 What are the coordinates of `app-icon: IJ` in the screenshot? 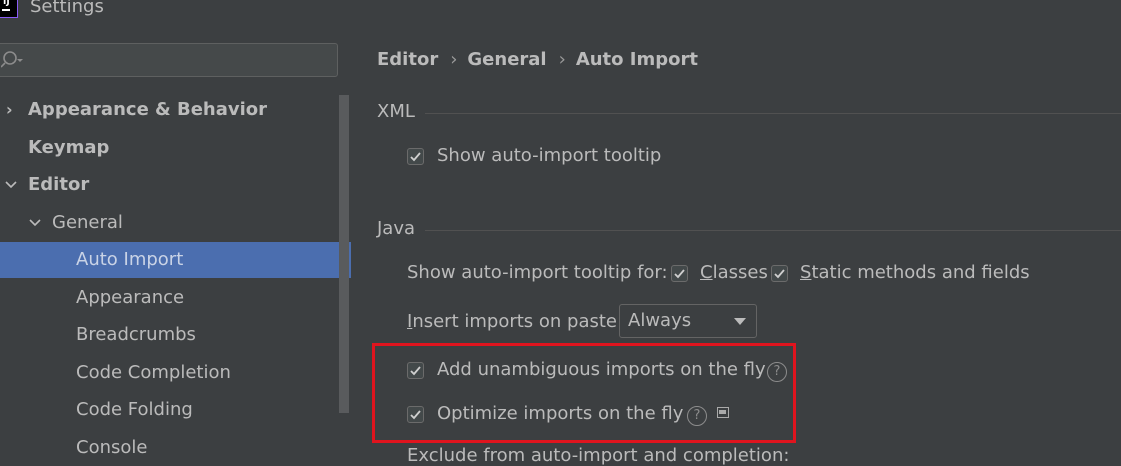 It's located at (9, 9).